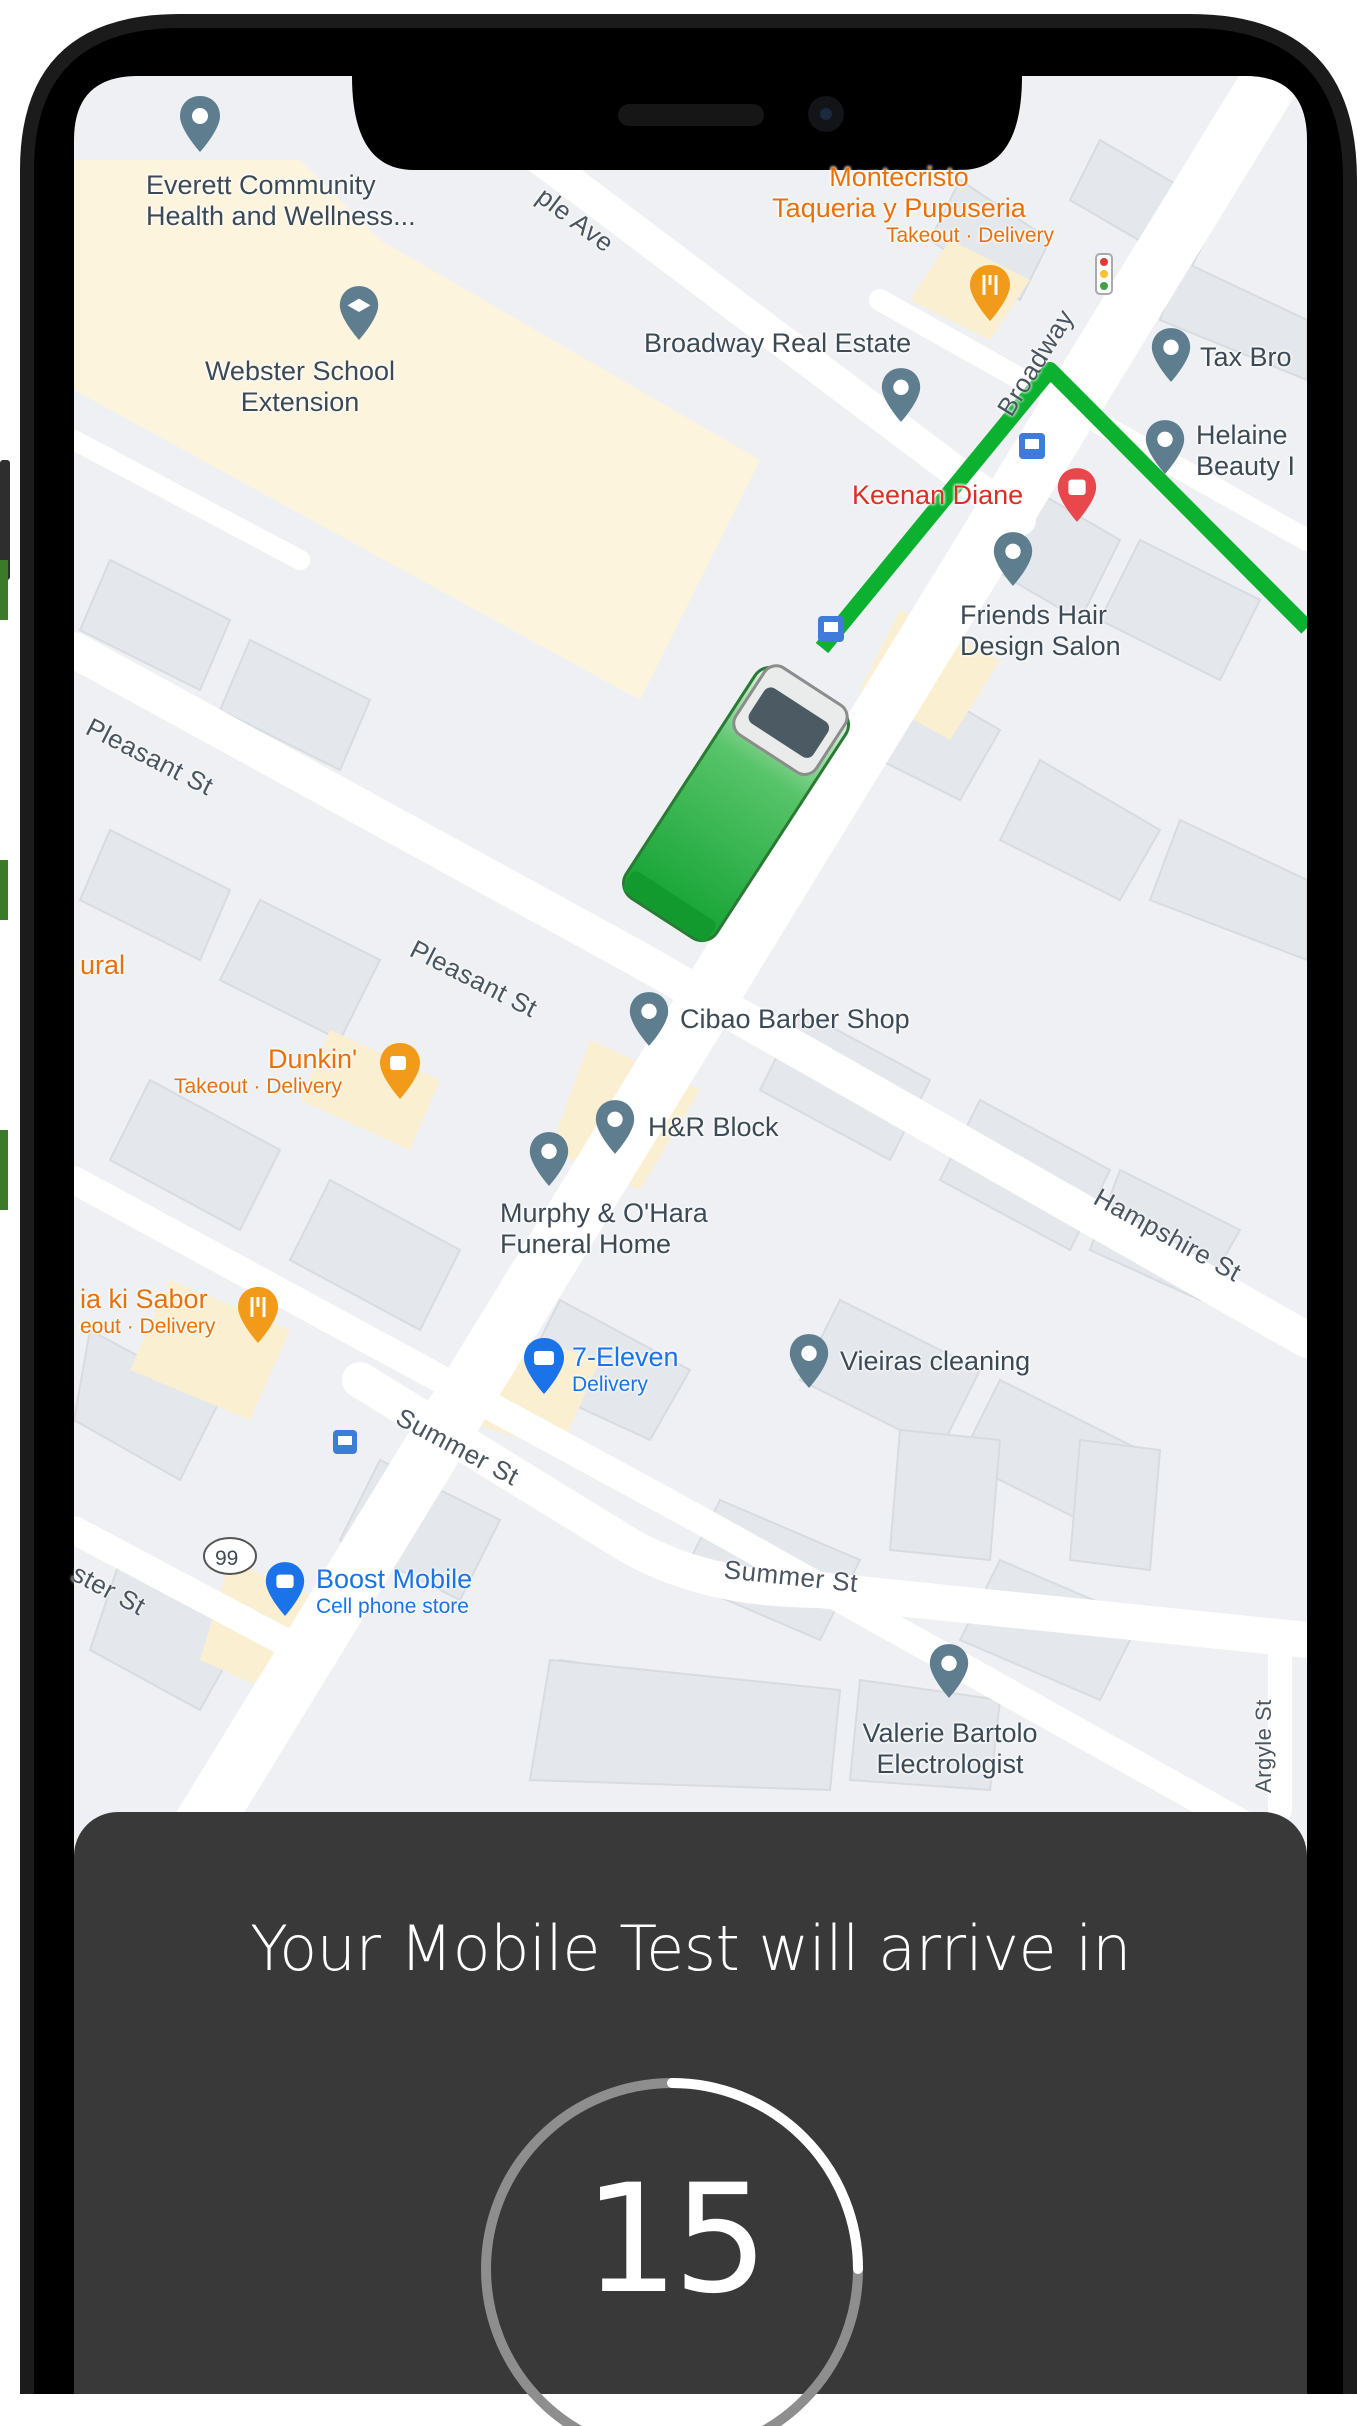  Describe the element at coordinates (937, 495) in the screenshot. I see `place-label-keenan: Keenan Diane` at that location.